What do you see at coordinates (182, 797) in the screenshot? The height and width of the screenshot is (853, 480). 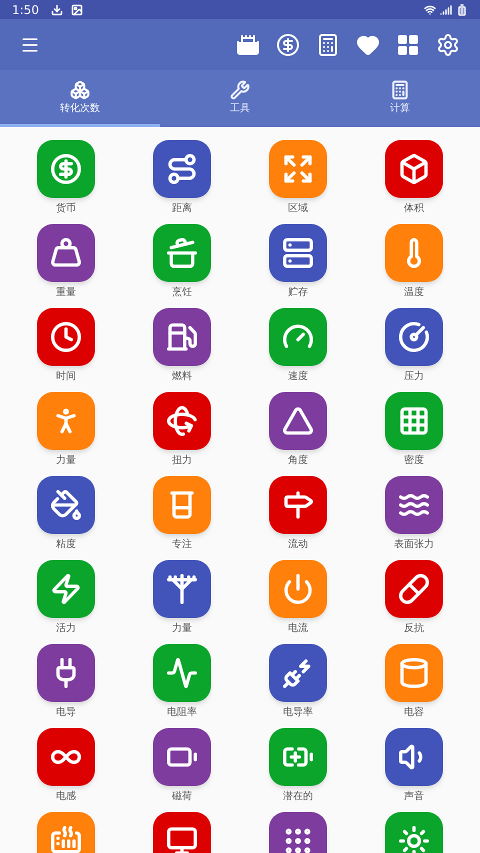 I see `tile-label: 磁荷` at bounding box center [182, 797].